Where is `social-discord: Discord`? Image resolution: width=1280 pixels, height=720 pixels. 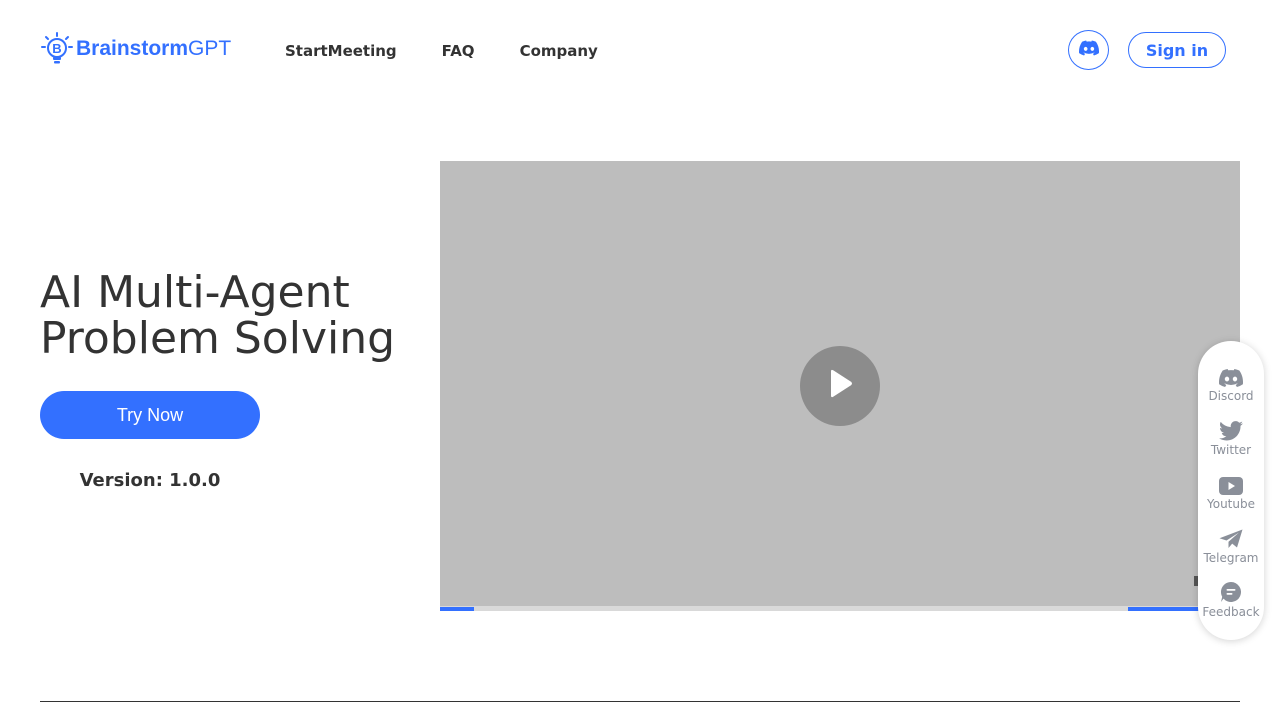
social-discord: Discord is located at coordinates (1231, 383).